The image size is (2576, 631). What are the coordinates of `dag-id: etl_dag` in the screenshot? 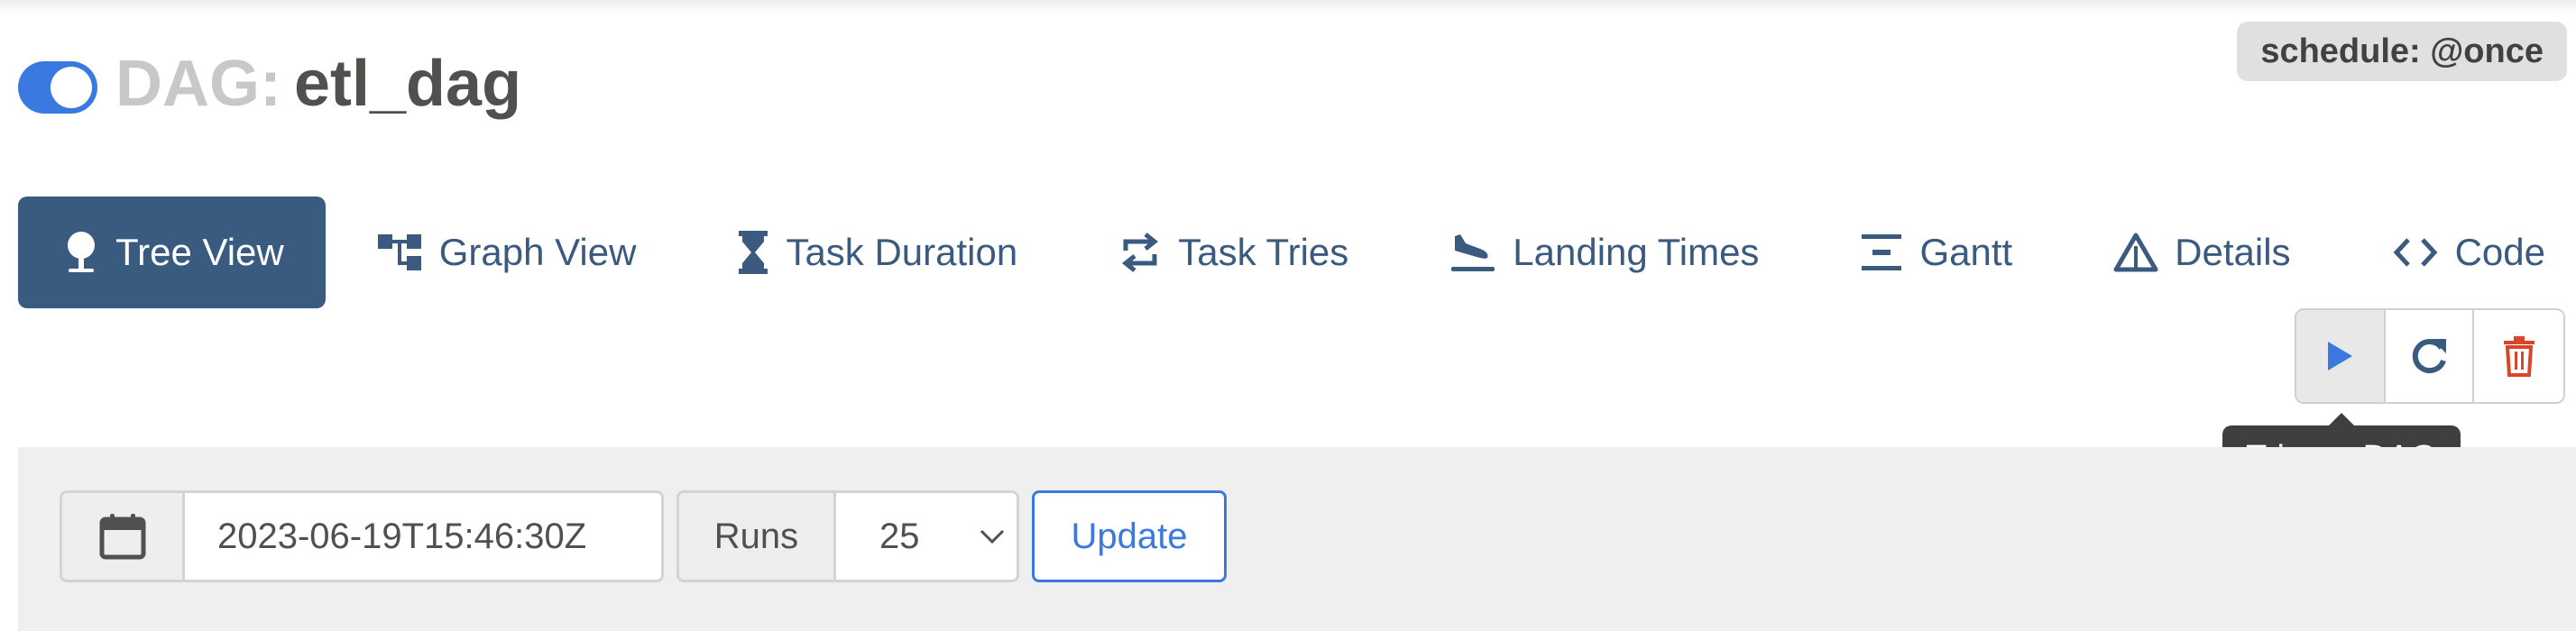 It's located at (407, 84).